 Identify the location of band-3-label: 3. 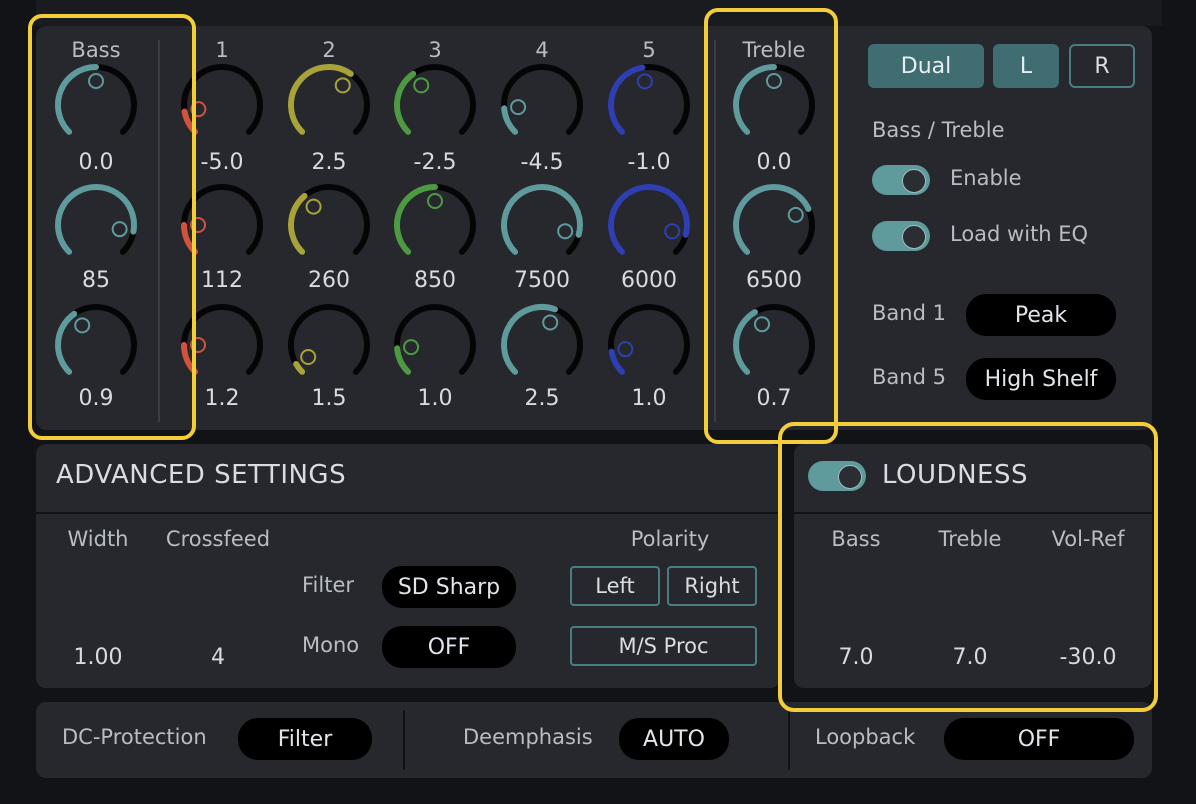
(435, 50).